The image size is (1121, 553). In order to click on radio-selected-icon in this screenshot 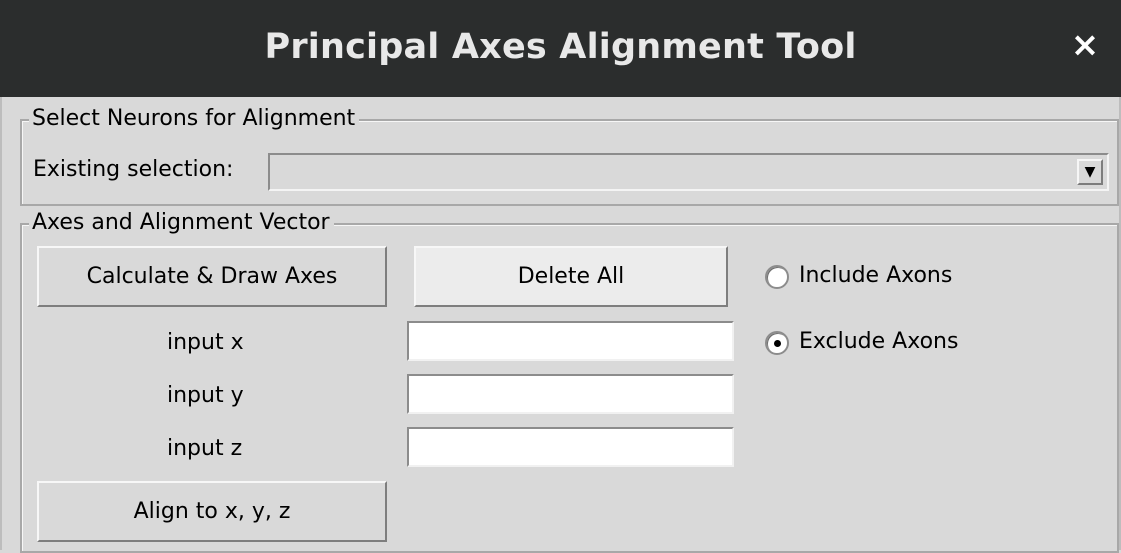, I will do `click(777, 343)`.